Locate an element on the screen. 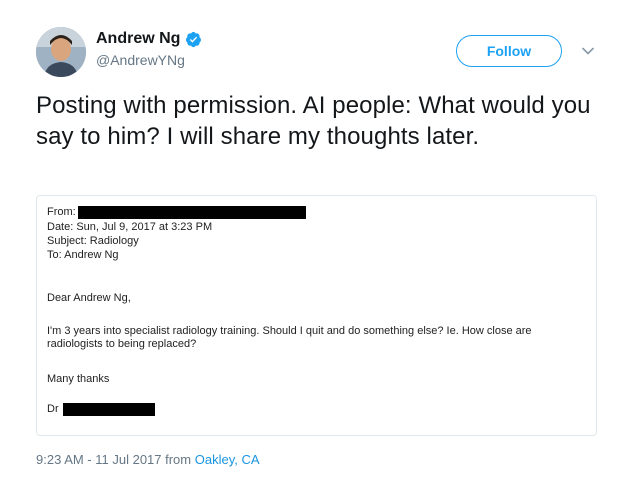 This screenshot has height=478, width=632. email-subject-line: Subject: Radiology is located at coordinates (93, 241).